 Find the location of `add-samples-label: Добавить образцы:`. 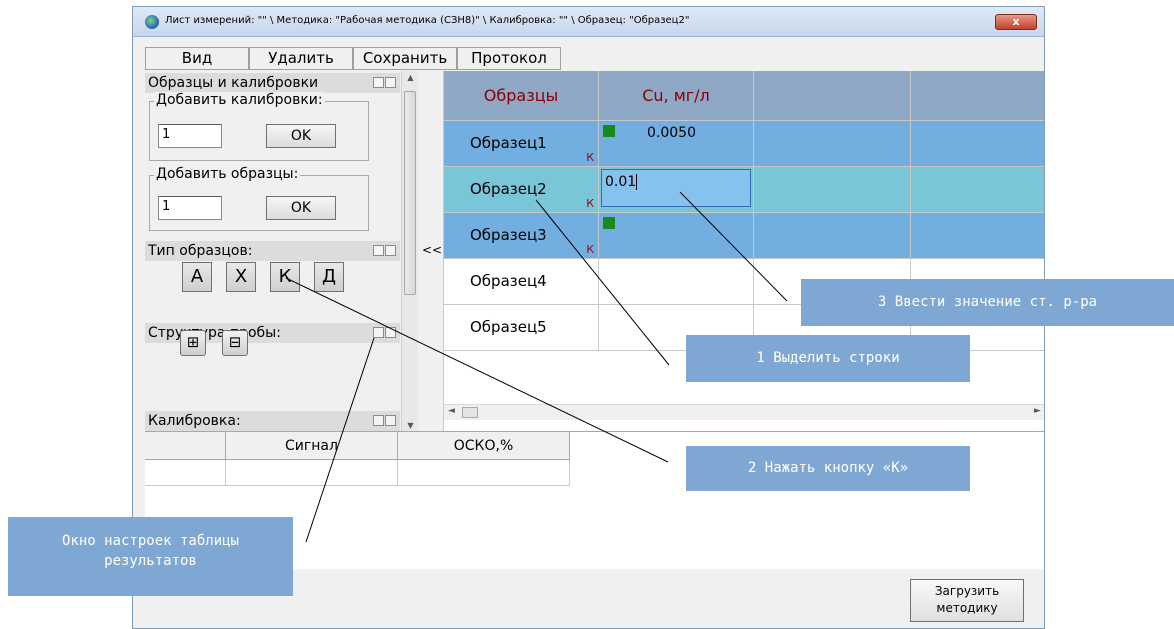

add-samples-label: Добавить образцы: is located at coordinates (227, 174).